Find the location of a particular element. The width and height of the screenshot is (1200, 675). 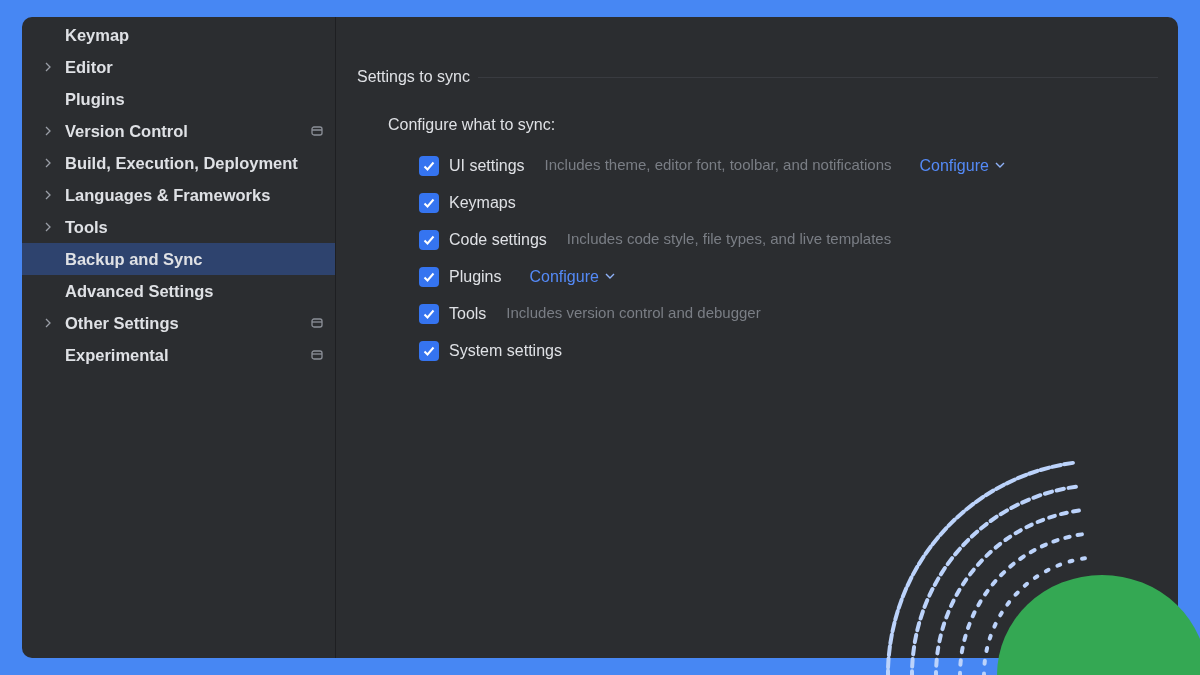

option-description: Includes version control and debugger is located at coordinates (633, 313).